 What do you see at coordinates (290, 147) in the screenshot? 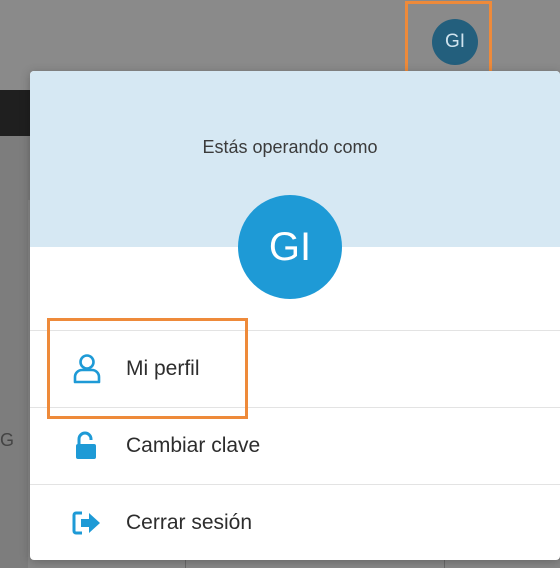
I see `operating-as-caption: Estás operando como` at bounding box center [290, 147].